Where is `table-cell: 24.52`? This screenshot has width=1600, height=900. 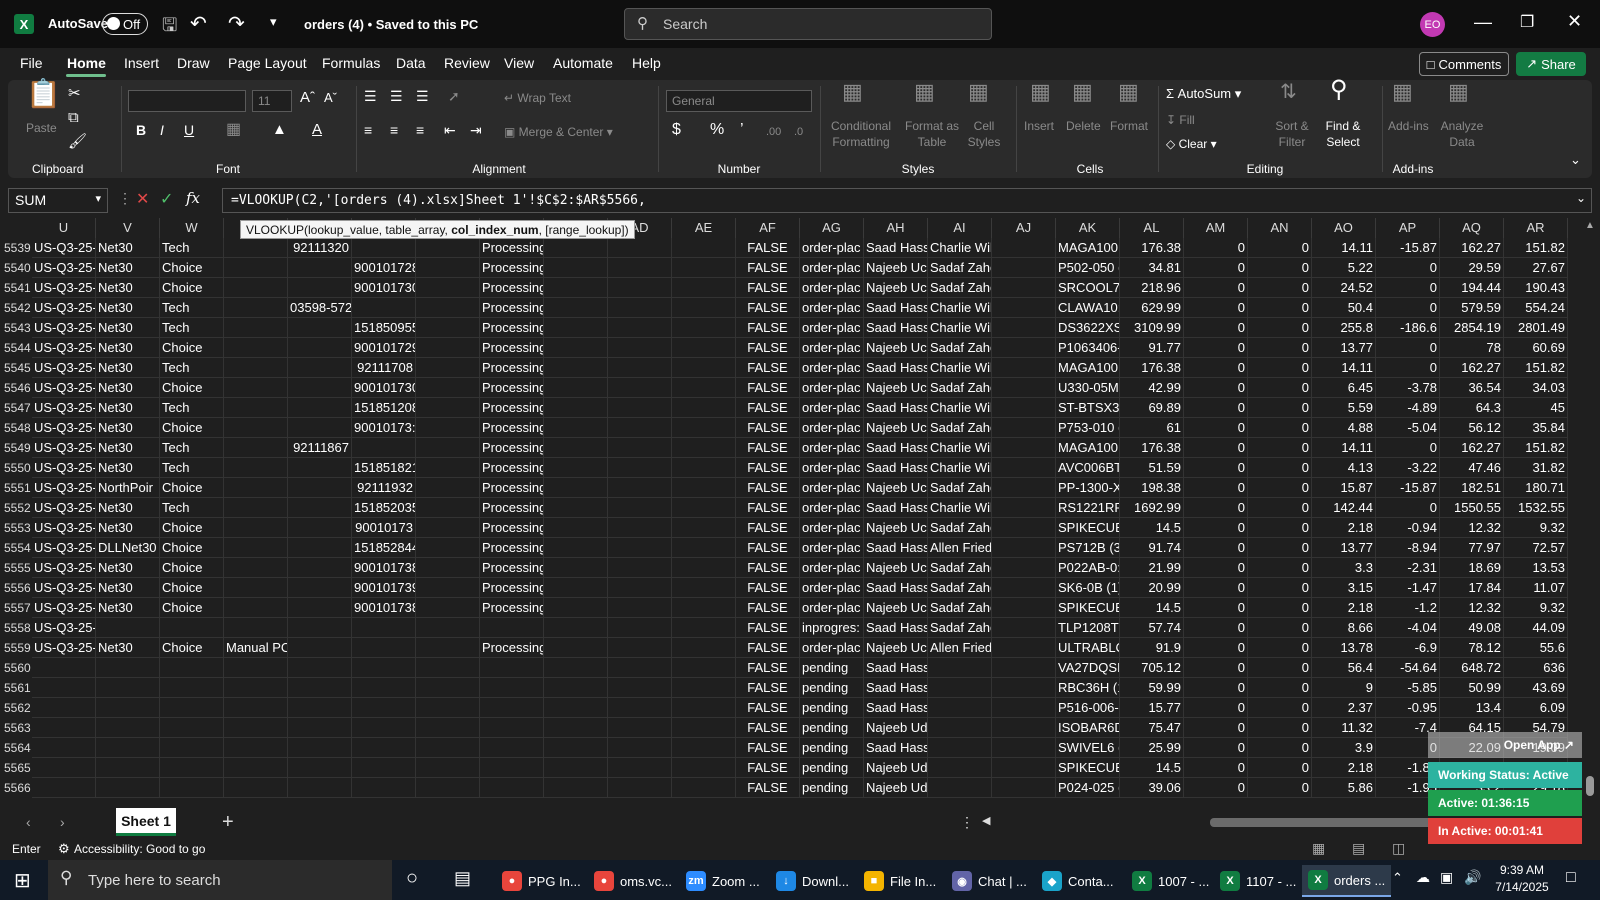
table-cell: 24.52 is located at coordinates (1344, 288).